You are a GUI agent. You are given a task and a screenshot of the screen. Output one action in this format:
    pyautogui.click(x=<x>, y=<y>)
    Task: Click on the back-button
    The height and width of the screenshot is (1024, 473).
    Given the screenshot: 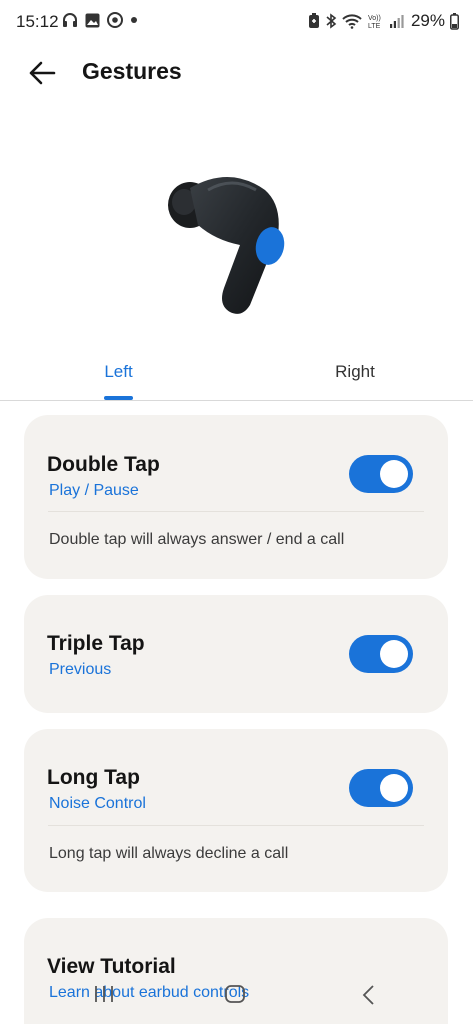 What is the action you would take?
    pyautogui.click(x=42, y=73)
    